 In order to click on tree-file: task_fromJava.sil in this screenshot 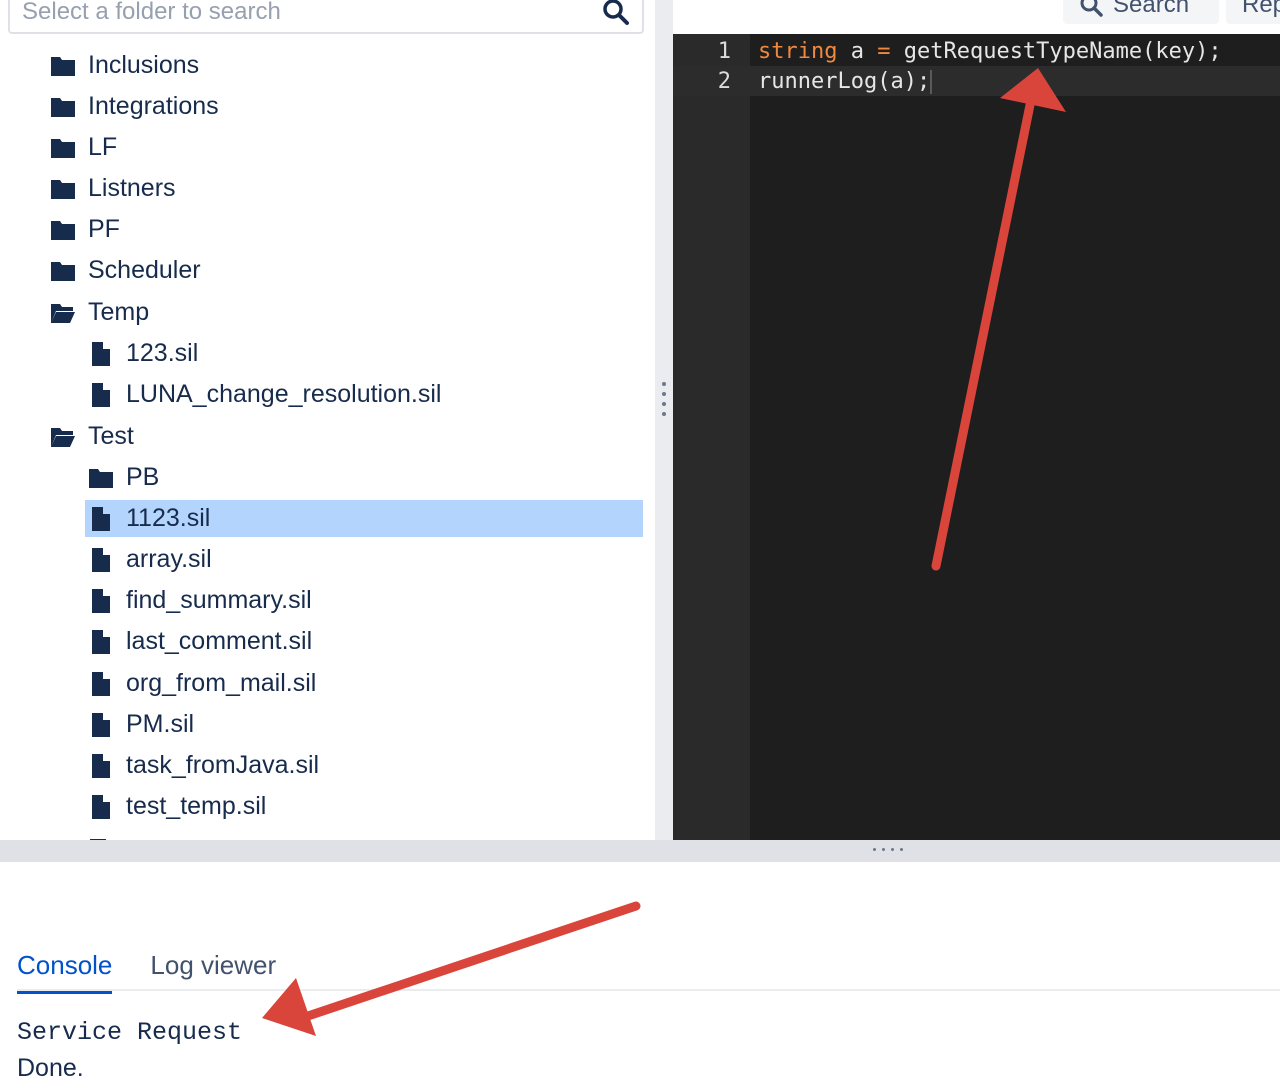, I will do `click(203, 765)`.